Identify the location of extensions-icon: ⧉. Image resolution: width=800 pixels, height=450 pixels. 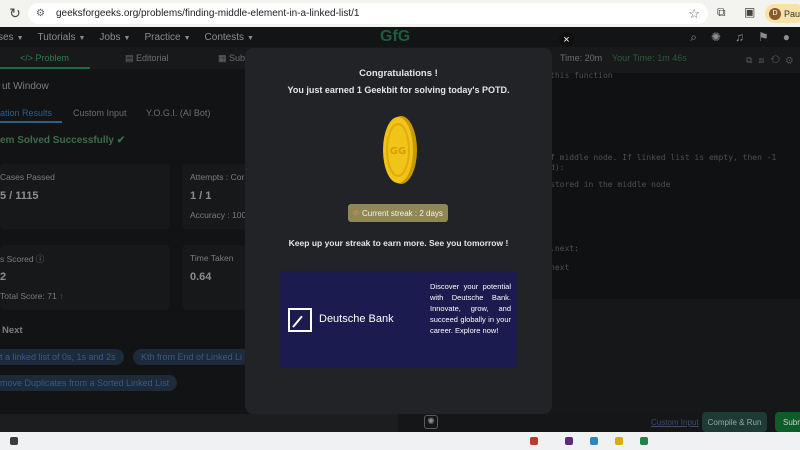
(721, 12).